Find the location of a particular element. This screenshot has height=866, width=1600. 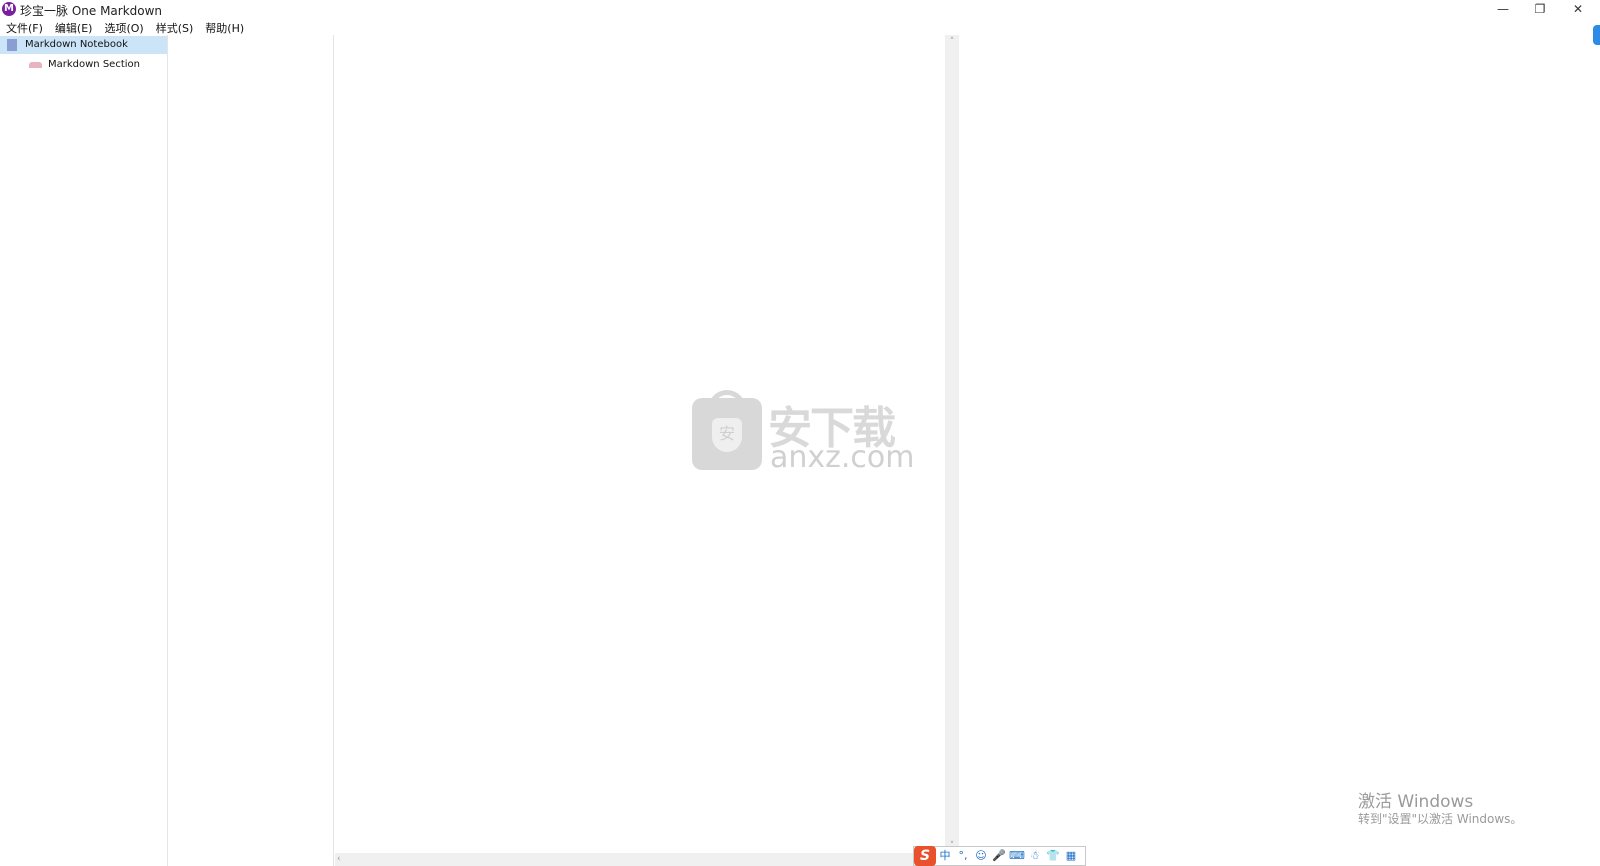

ime-microphone-icon: 🎤 is located at coordinates (999, 856).